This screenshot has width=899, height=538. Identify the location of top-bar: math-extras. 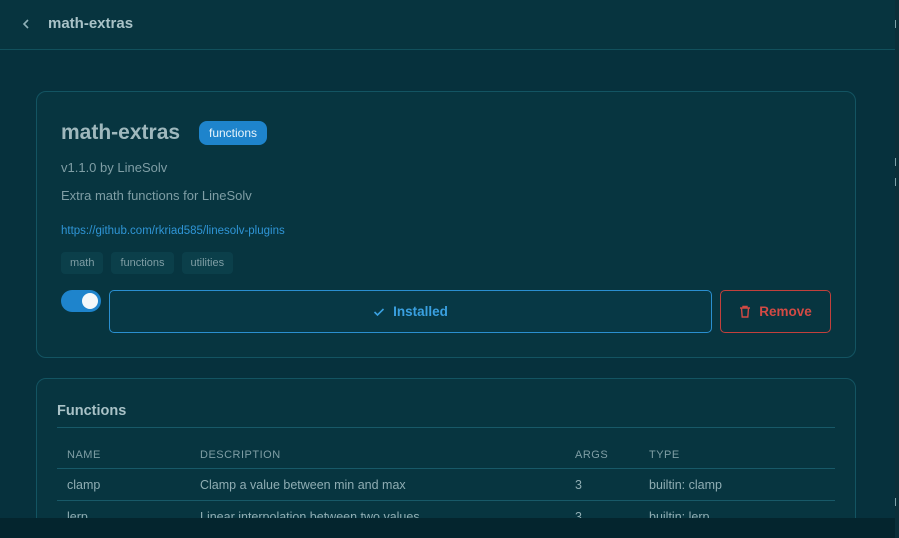
(447, 25).